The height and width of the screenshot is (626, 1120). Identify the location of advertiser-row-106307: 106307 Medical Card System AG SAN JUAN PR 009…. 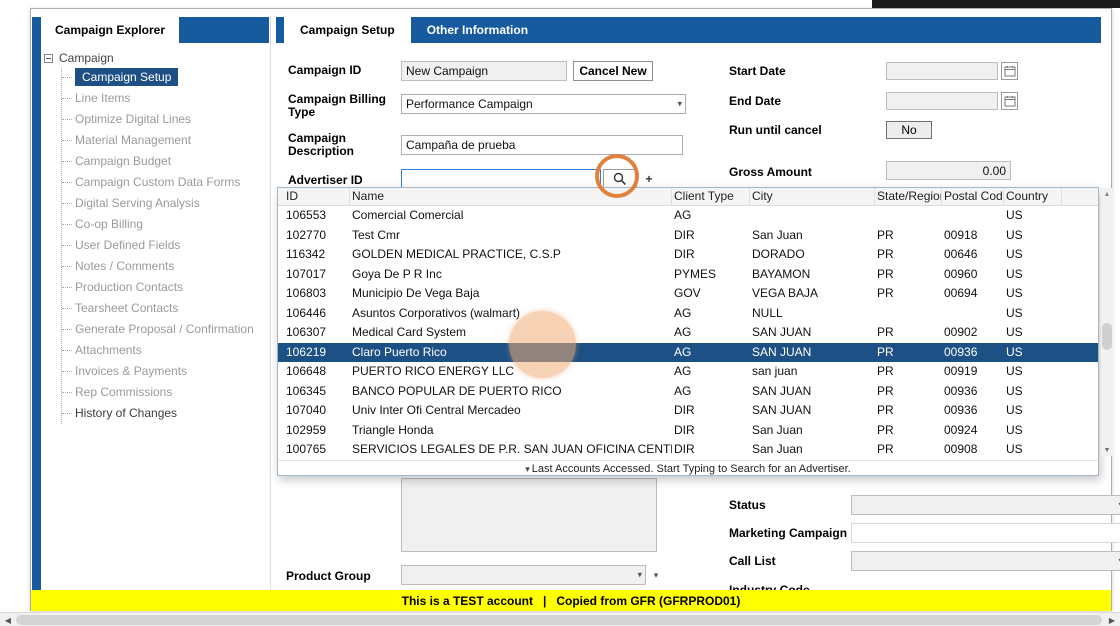
(688, 333).